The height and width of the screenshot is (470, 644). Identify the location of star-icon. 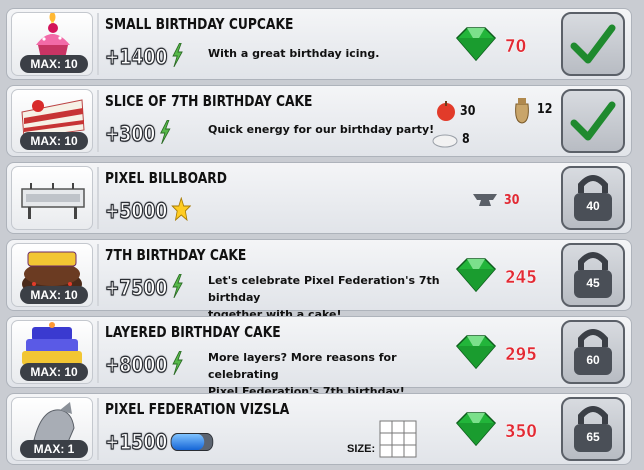
(181, 211).